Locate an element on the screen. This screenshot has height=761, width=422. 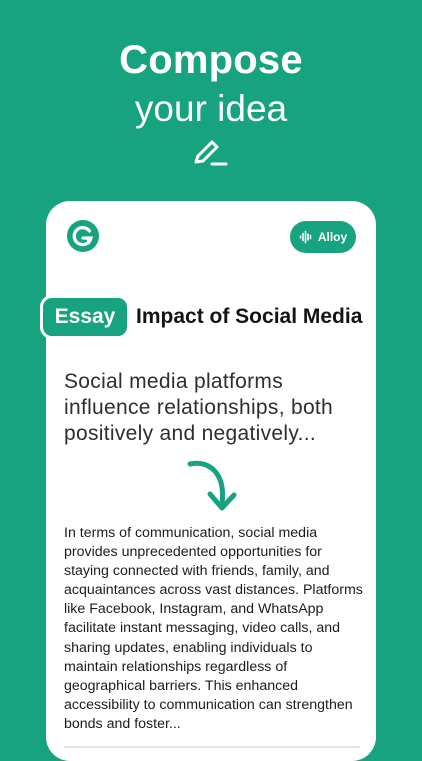
voice-button: Alloy is located at coordinates (323, 237).